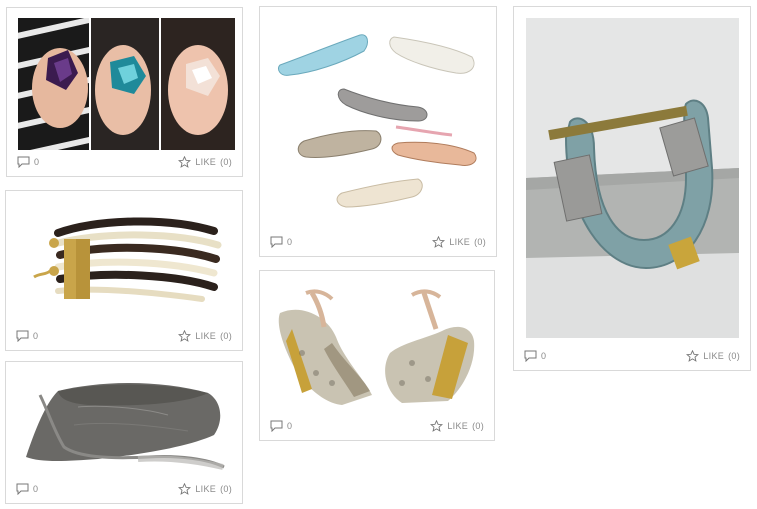  What do you see at coordinates (379, 123) in the screenshot?
I see `flats-photo` at bounding box center [379, 123].